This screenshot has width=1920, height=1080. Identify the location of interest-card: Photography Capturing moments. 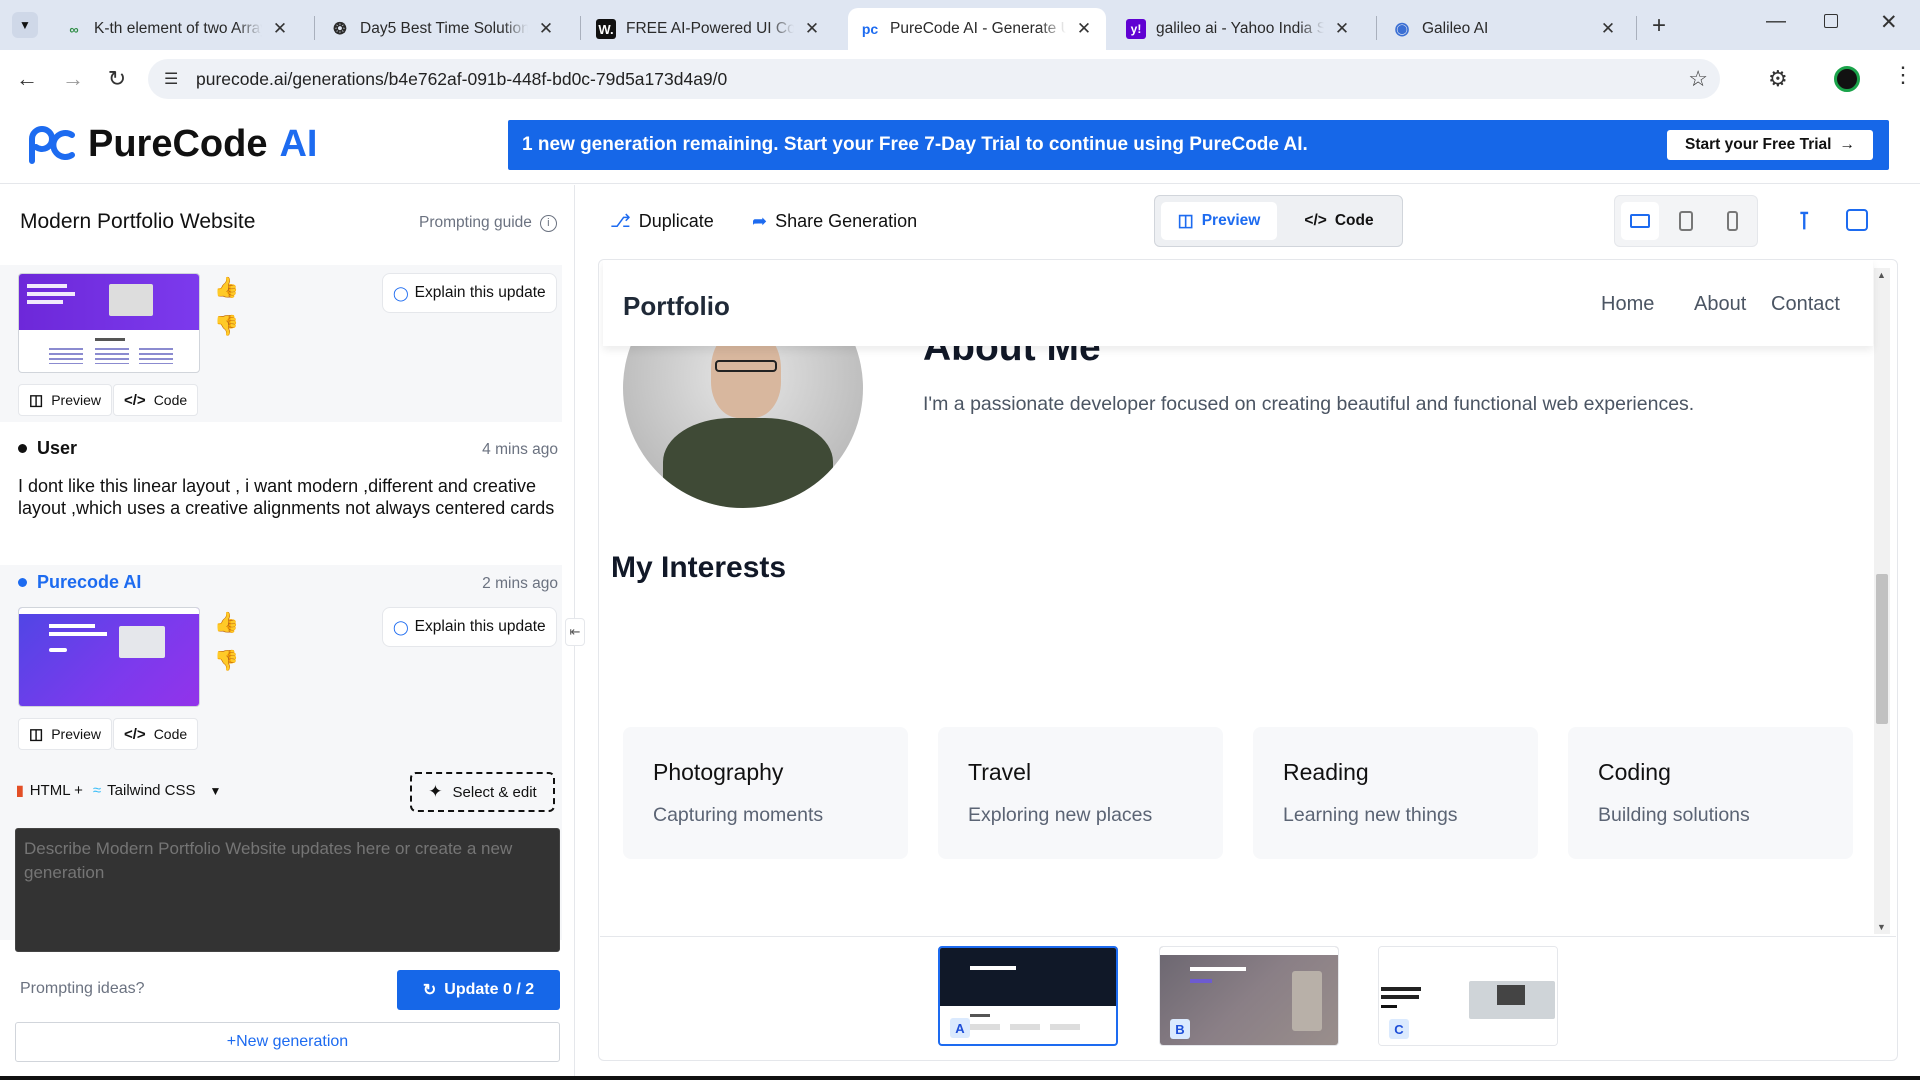
(765, 793).